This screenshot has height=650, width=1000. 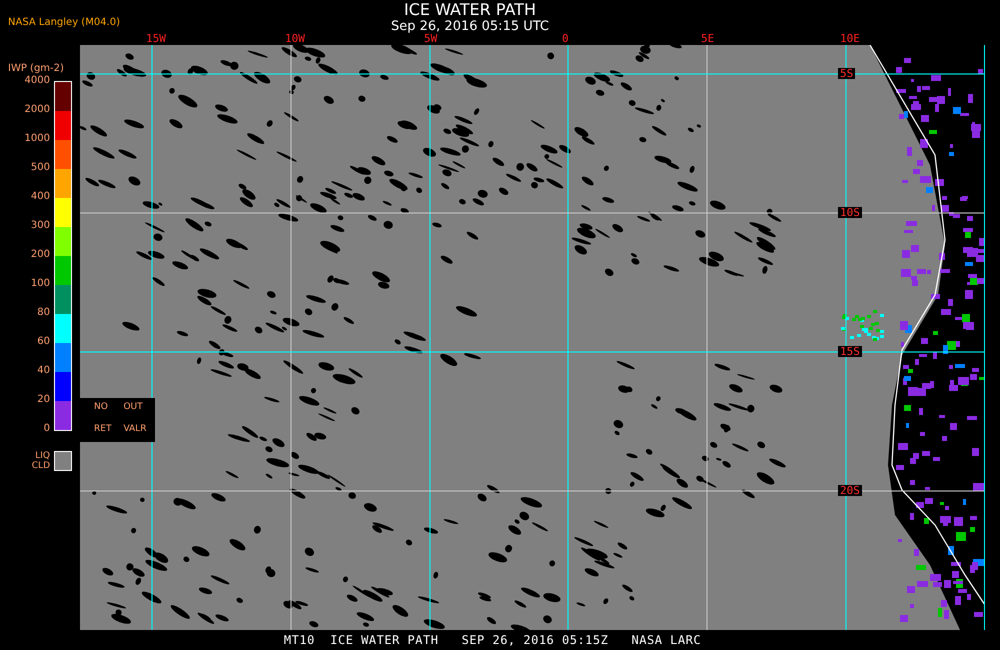 I want to click on latitude-label: 5S, so click(x=847, y=73).